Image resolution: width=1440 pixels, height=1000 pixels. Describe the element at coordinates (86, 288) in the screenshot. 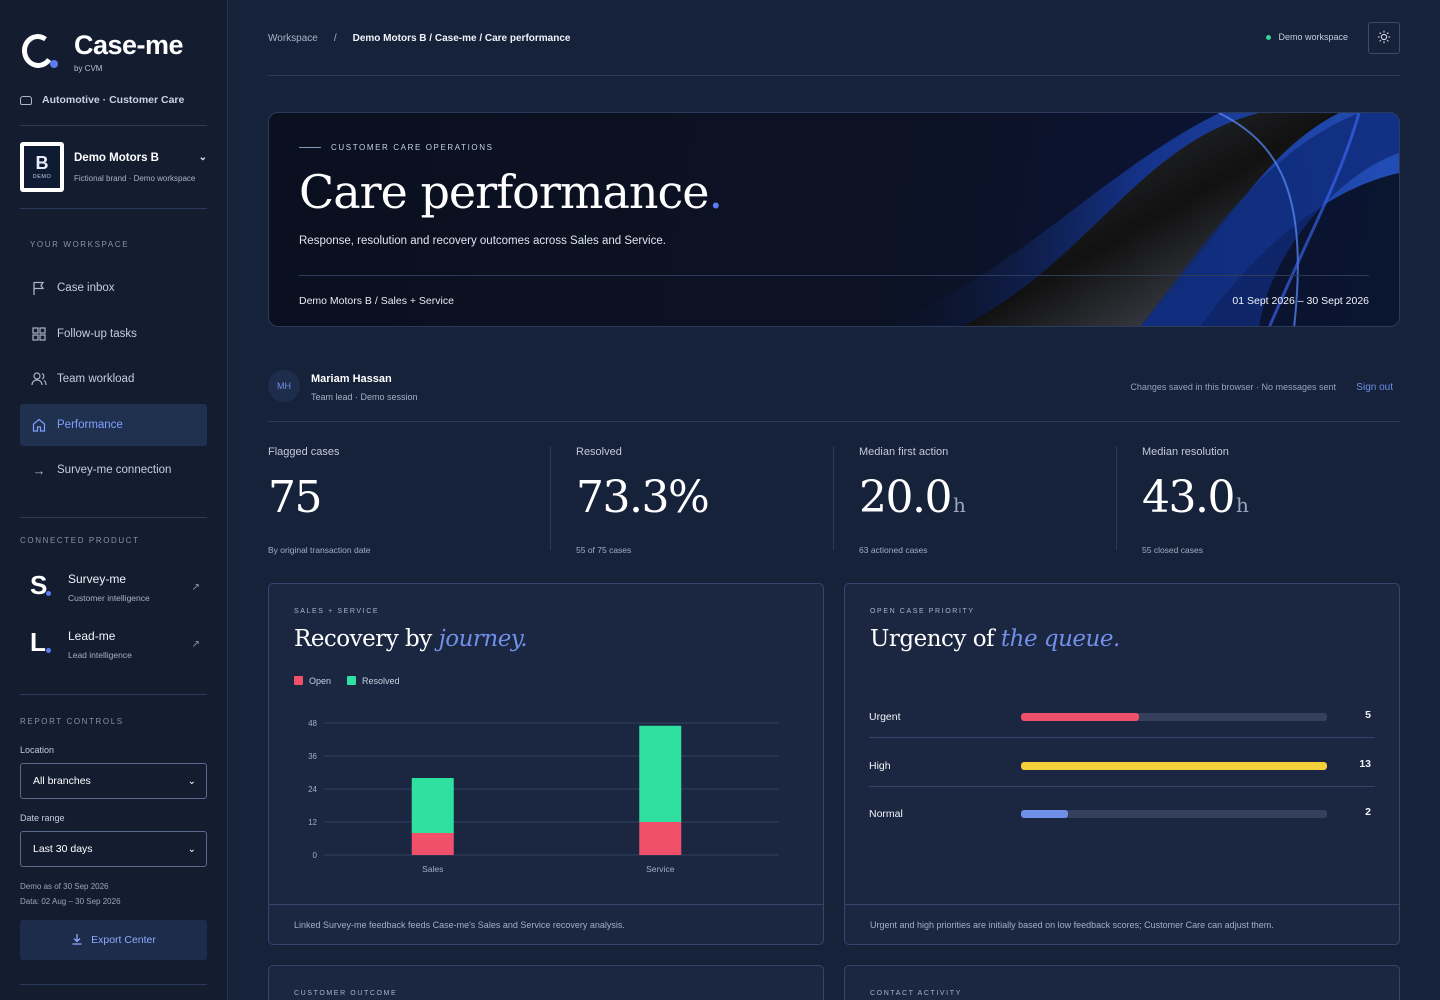

I see `sidebar-item-label: Case inbox` at that location.